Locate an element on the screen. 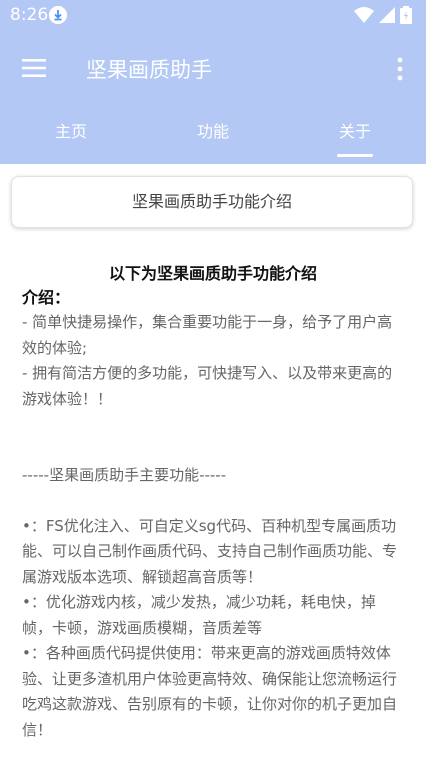  status-indicators is located at coordinates (382, 17).